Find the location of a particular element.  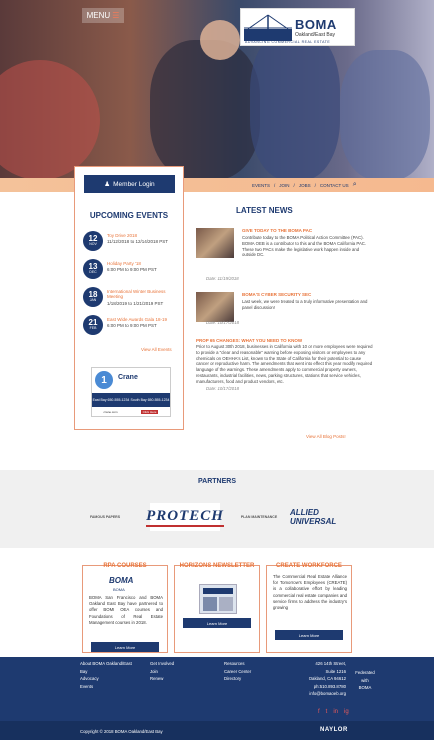

address-email: info@bomaoeb.org is located at coordinates (321, 694).